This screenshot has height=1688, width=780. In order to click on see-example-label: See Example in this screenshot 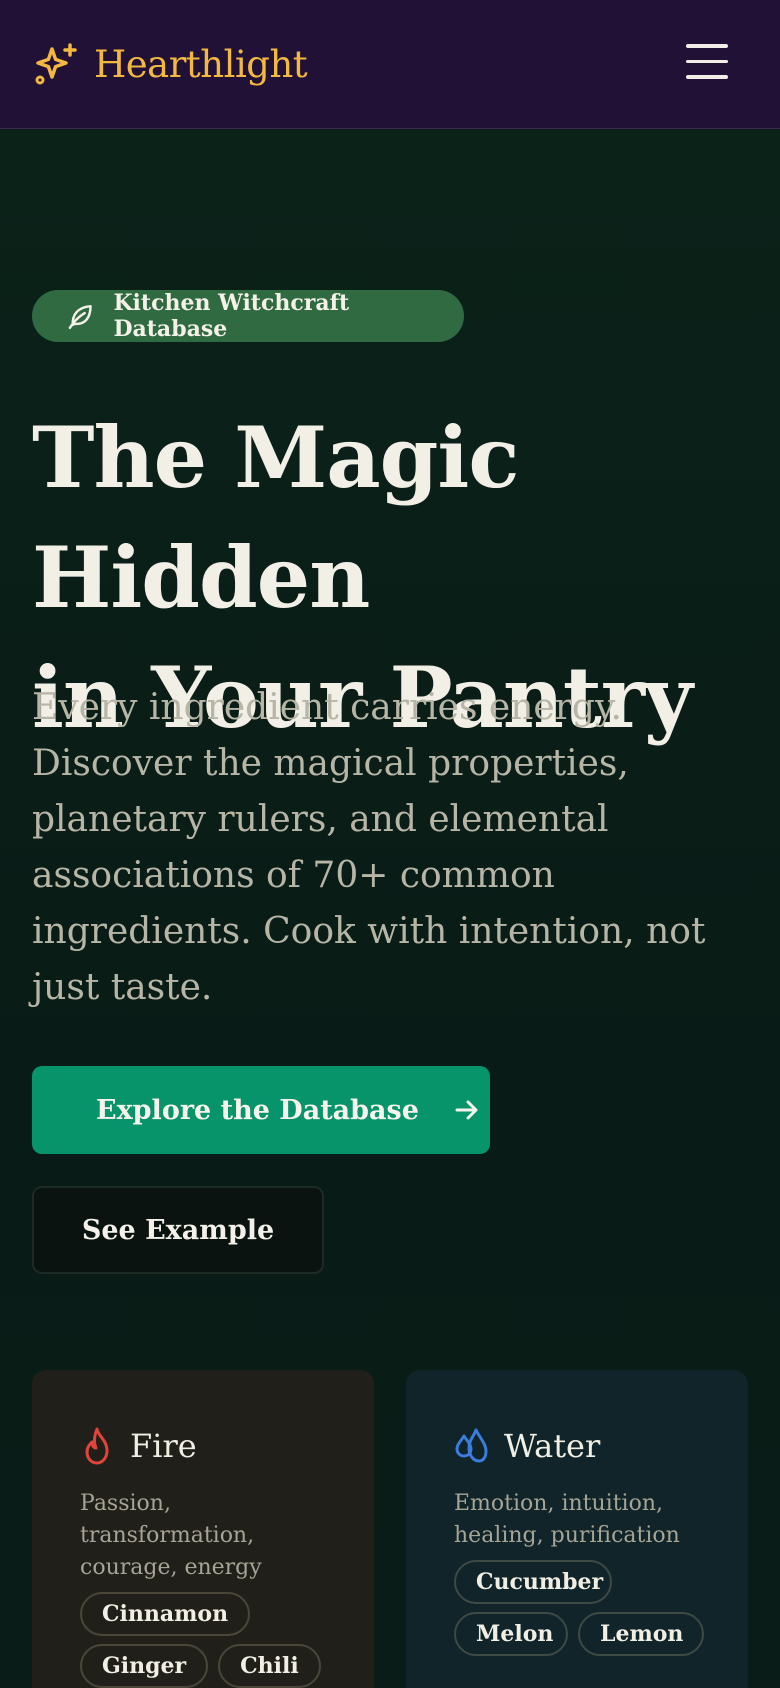, I will do `click(178, 1230)`.